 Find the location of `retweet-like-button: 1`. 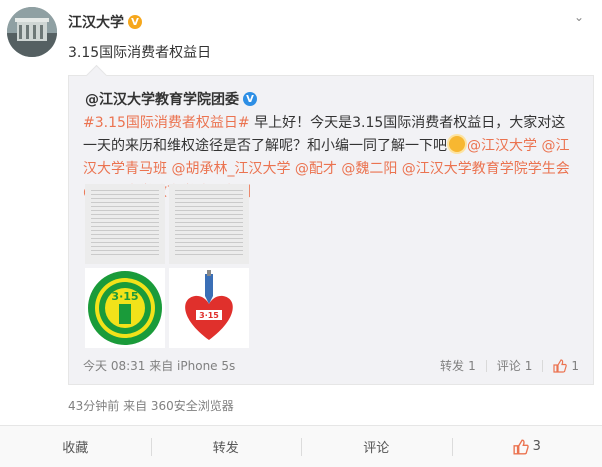

retweet-like-button: 1 is located at coordinates (566, 366).